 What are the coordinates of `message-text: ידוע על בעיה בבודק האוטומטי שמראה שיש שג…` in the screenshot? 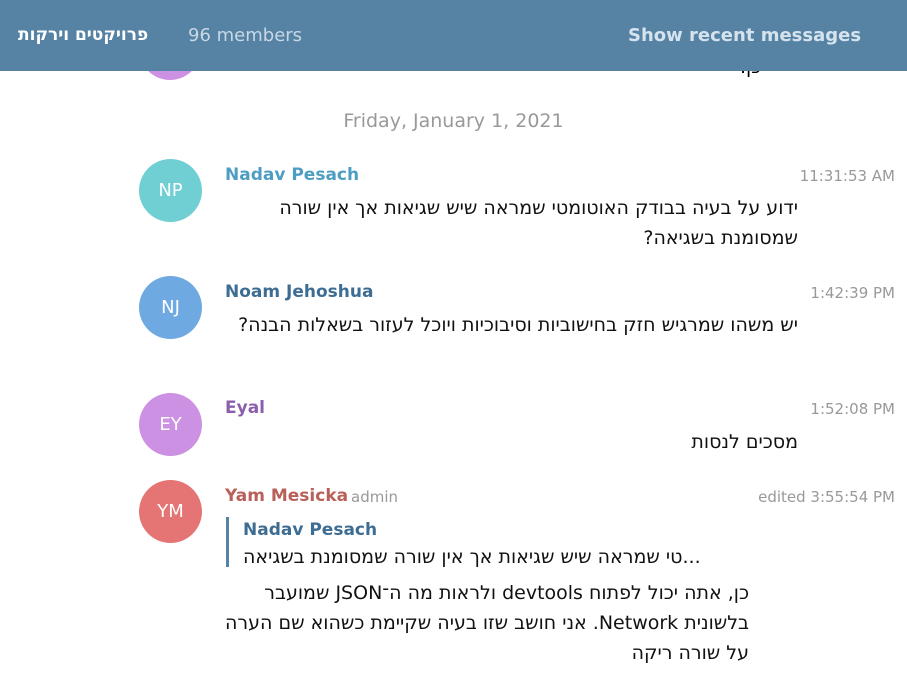 It's located at (538, 223).